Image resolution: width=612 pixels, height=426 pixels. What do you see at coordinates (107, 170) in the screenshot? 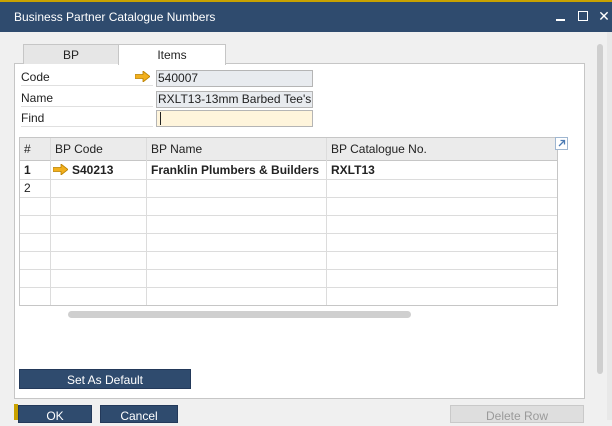
I see `bp-code-cell: S40213` at bounding box center [107, 170].